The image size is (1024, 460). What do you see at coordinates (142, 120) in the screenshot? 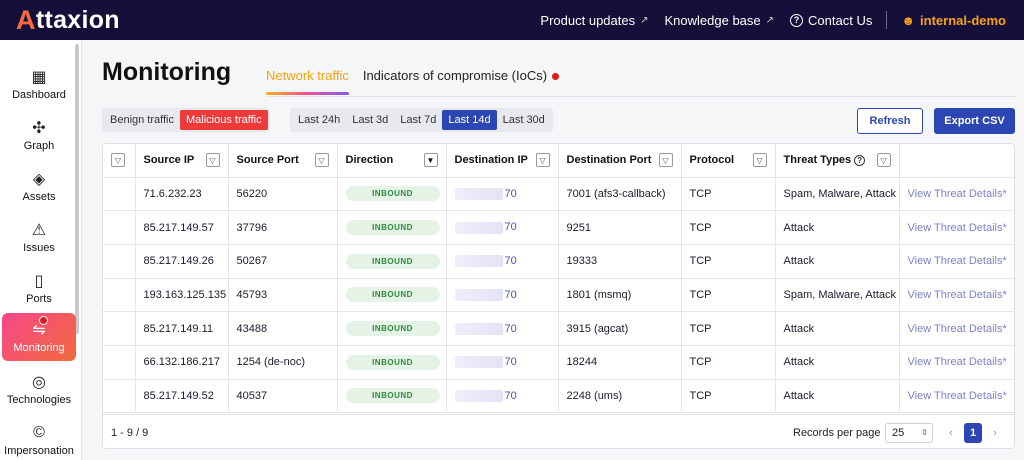
I see `benign-traffic-option: Benign traffic` at bounding box center [142, 120].